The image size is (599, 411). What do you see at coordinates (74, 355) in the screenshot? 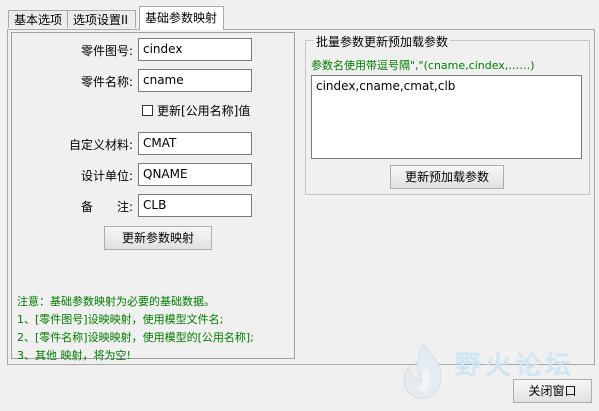
I see `note-line-4: 3、其他 映射，将为空!` at bounding box center [74, 355].